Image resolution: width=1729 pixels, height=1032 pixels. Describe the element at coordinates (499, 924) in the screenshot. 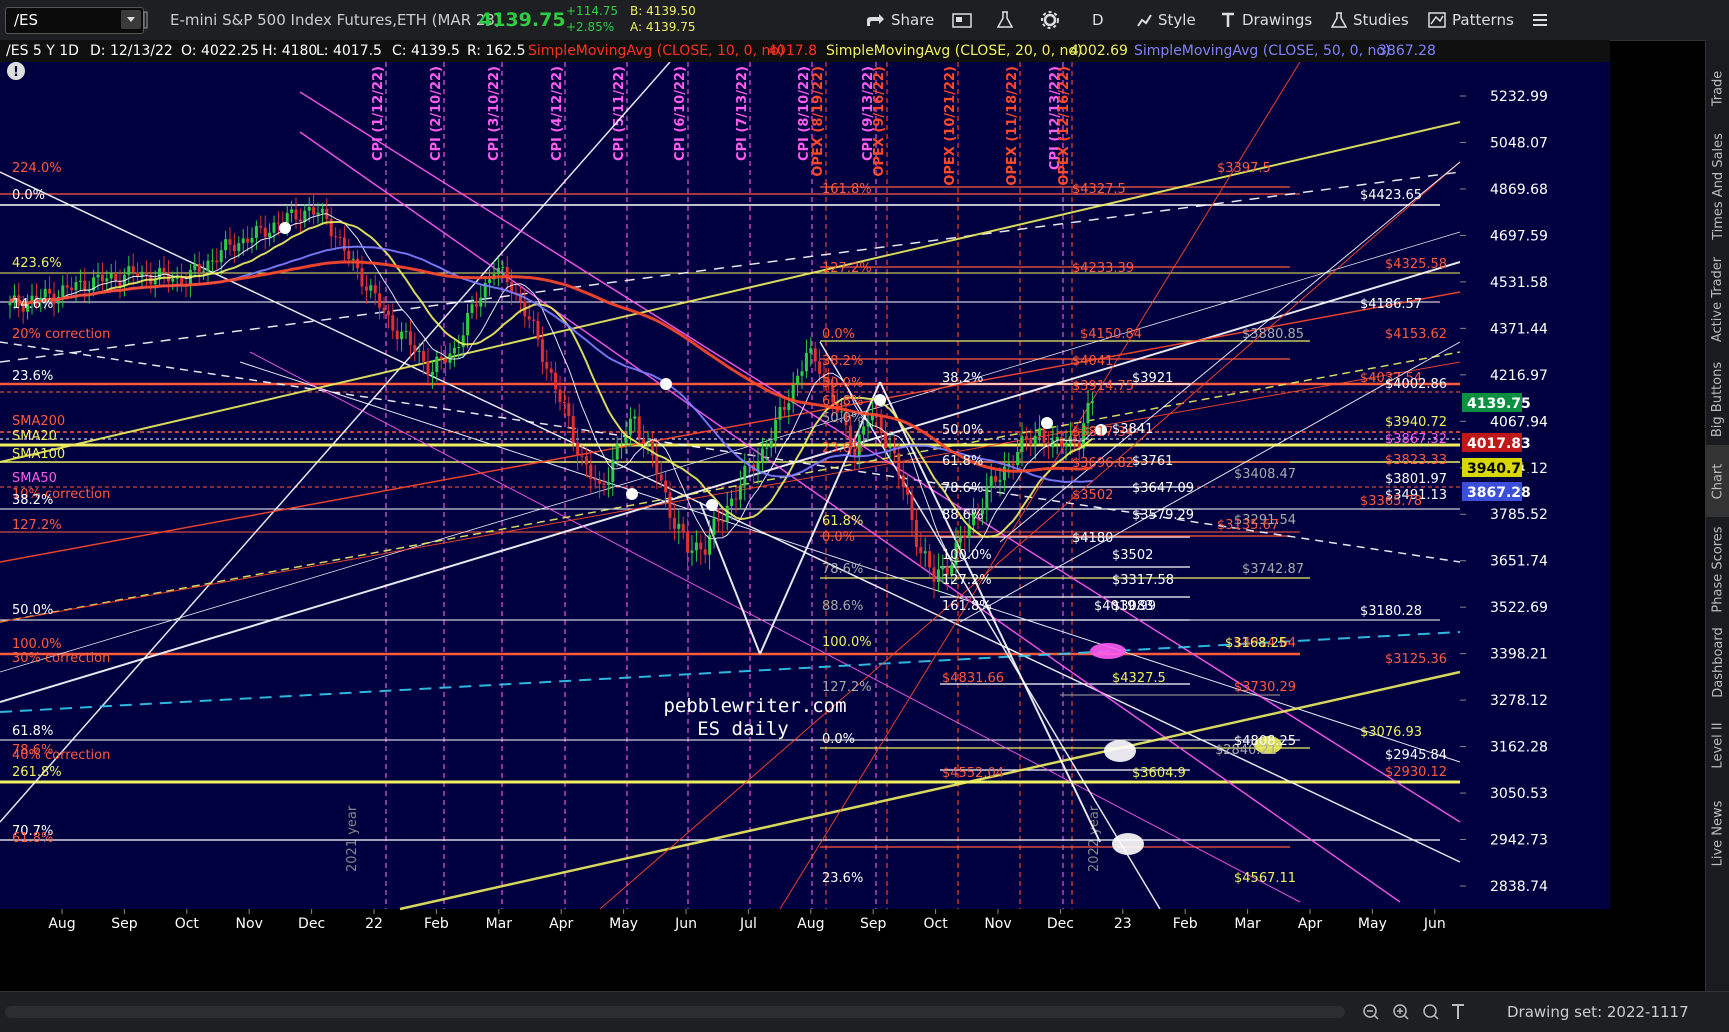

I see `time-tick-label: Mar` at that location.